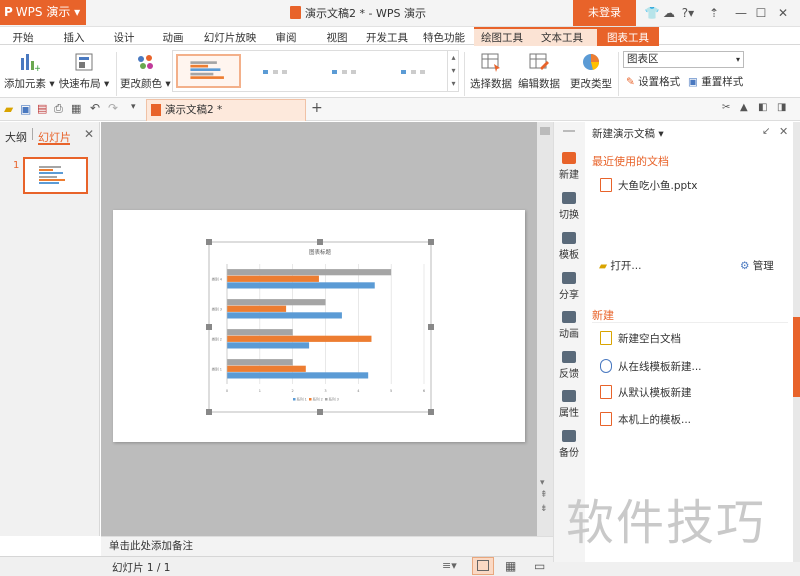 This screenshot has height=576, width=800. I want to click on tab-features: 特色功能, so click(444, 38).